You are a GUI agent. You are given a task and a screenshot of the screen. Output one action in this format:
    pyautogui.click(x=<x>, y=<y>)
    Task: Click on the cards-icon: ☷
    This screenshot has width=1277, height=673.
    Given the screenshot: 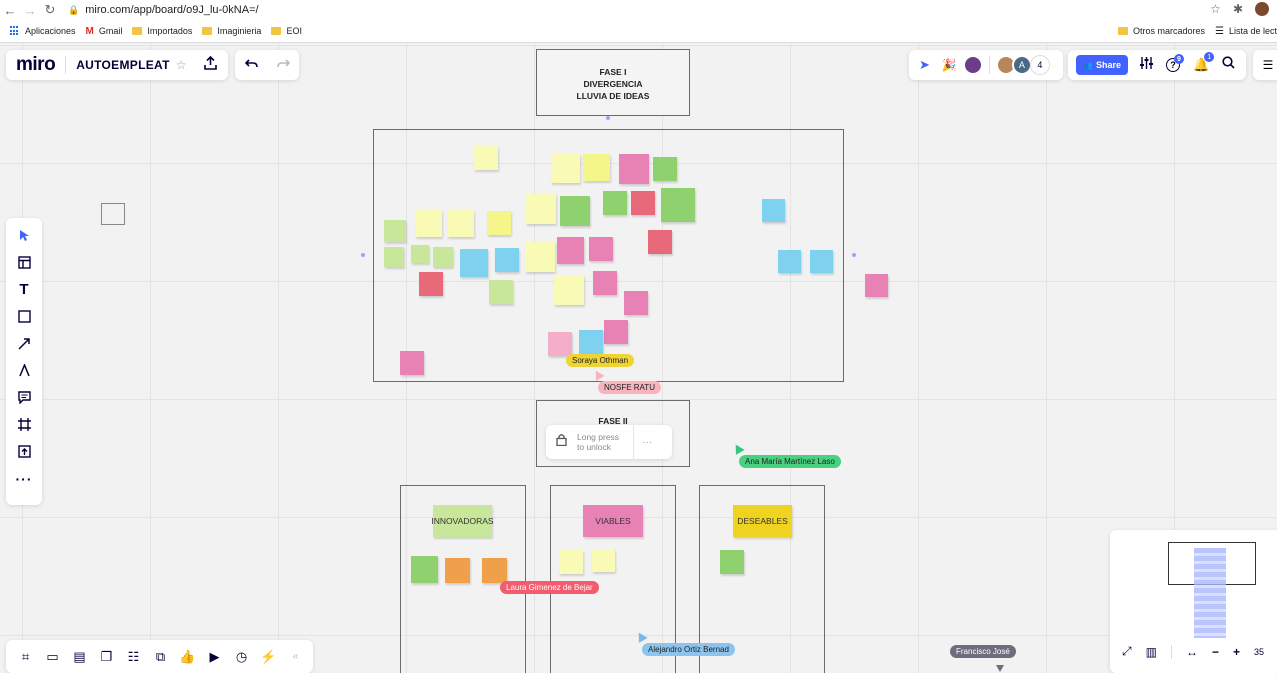 What is the action you would take?
    pyautogui.click(x=133, y=657)
    